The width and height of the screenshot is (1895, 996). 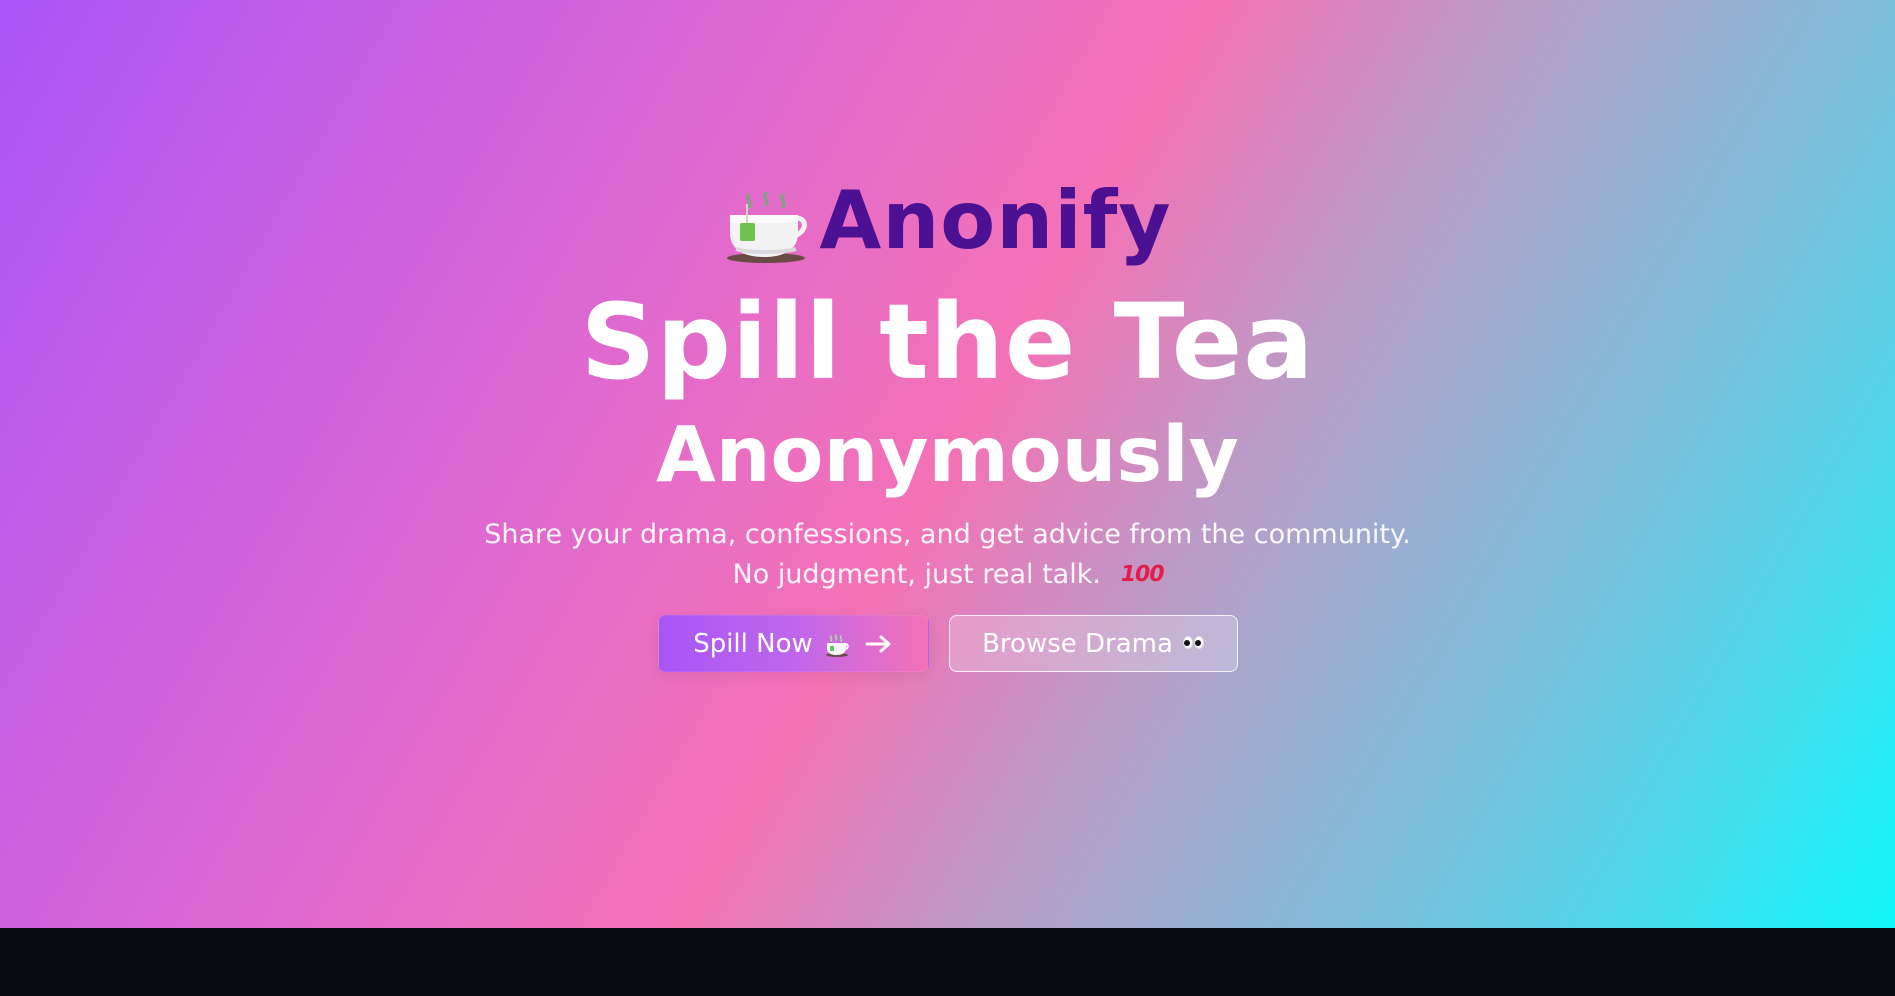 I want to click on eyes-icon, so click(x=1193, y=642).